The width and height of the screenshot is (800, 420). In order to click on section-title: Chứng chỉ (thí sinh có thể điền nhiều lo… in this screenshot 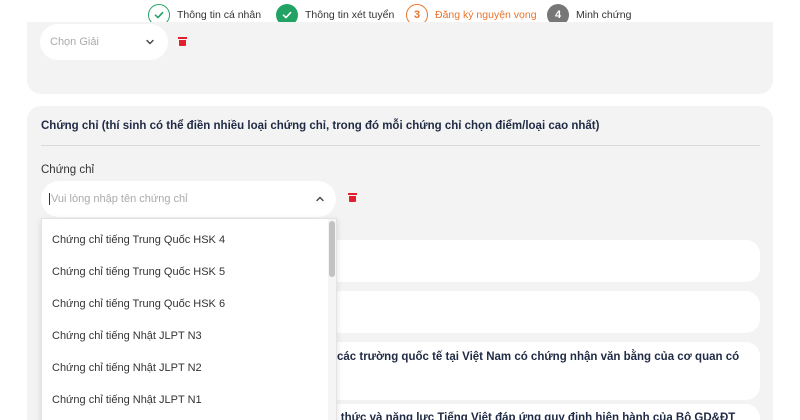, I will do `click(320, 126)`.